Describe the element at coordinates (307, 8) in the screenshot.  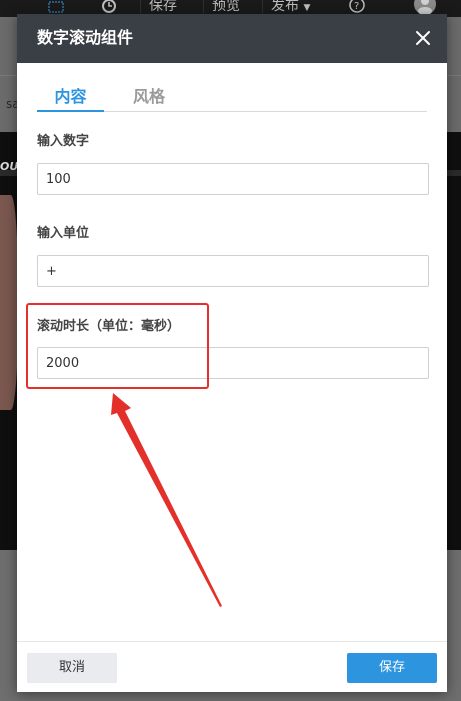
I see `caret-down-icon: ▼` at that location.